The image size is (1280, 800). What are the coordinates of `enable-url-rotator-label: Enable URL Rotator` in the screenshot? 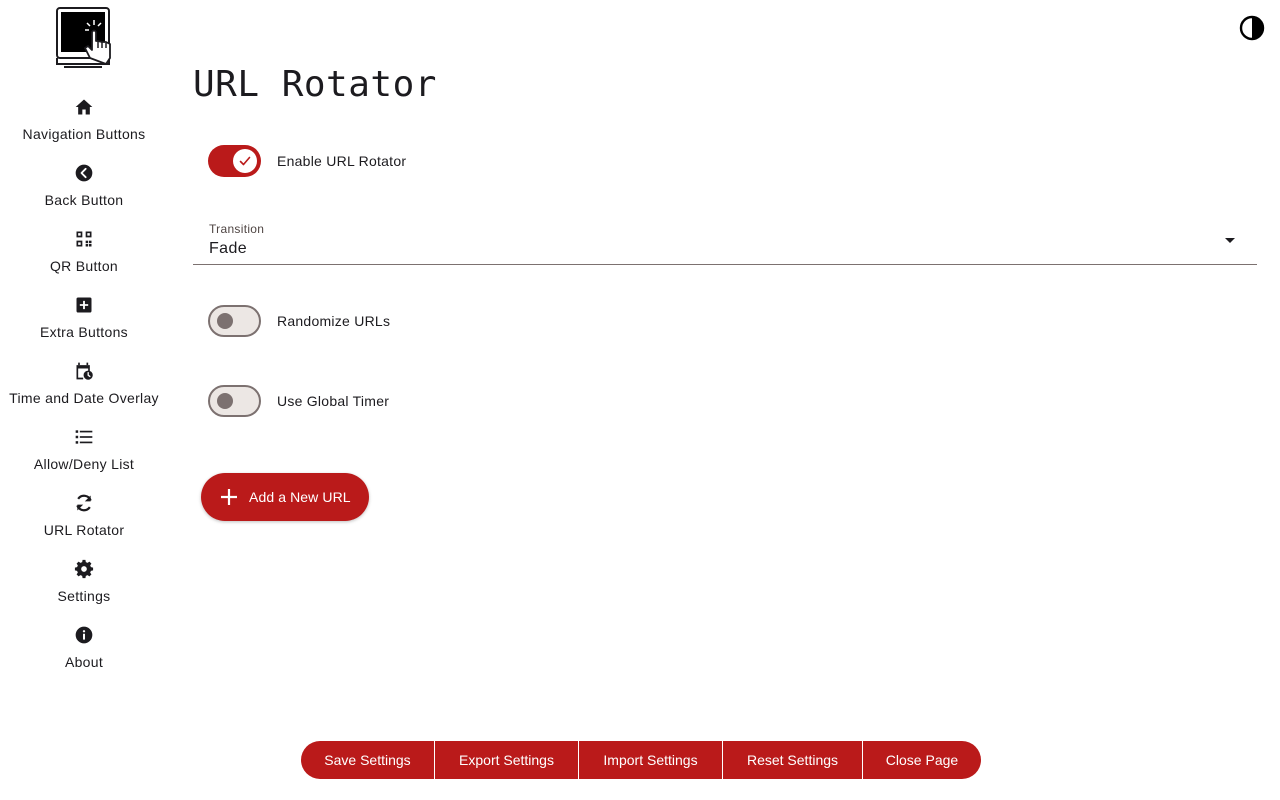 It's located at (342, 161).